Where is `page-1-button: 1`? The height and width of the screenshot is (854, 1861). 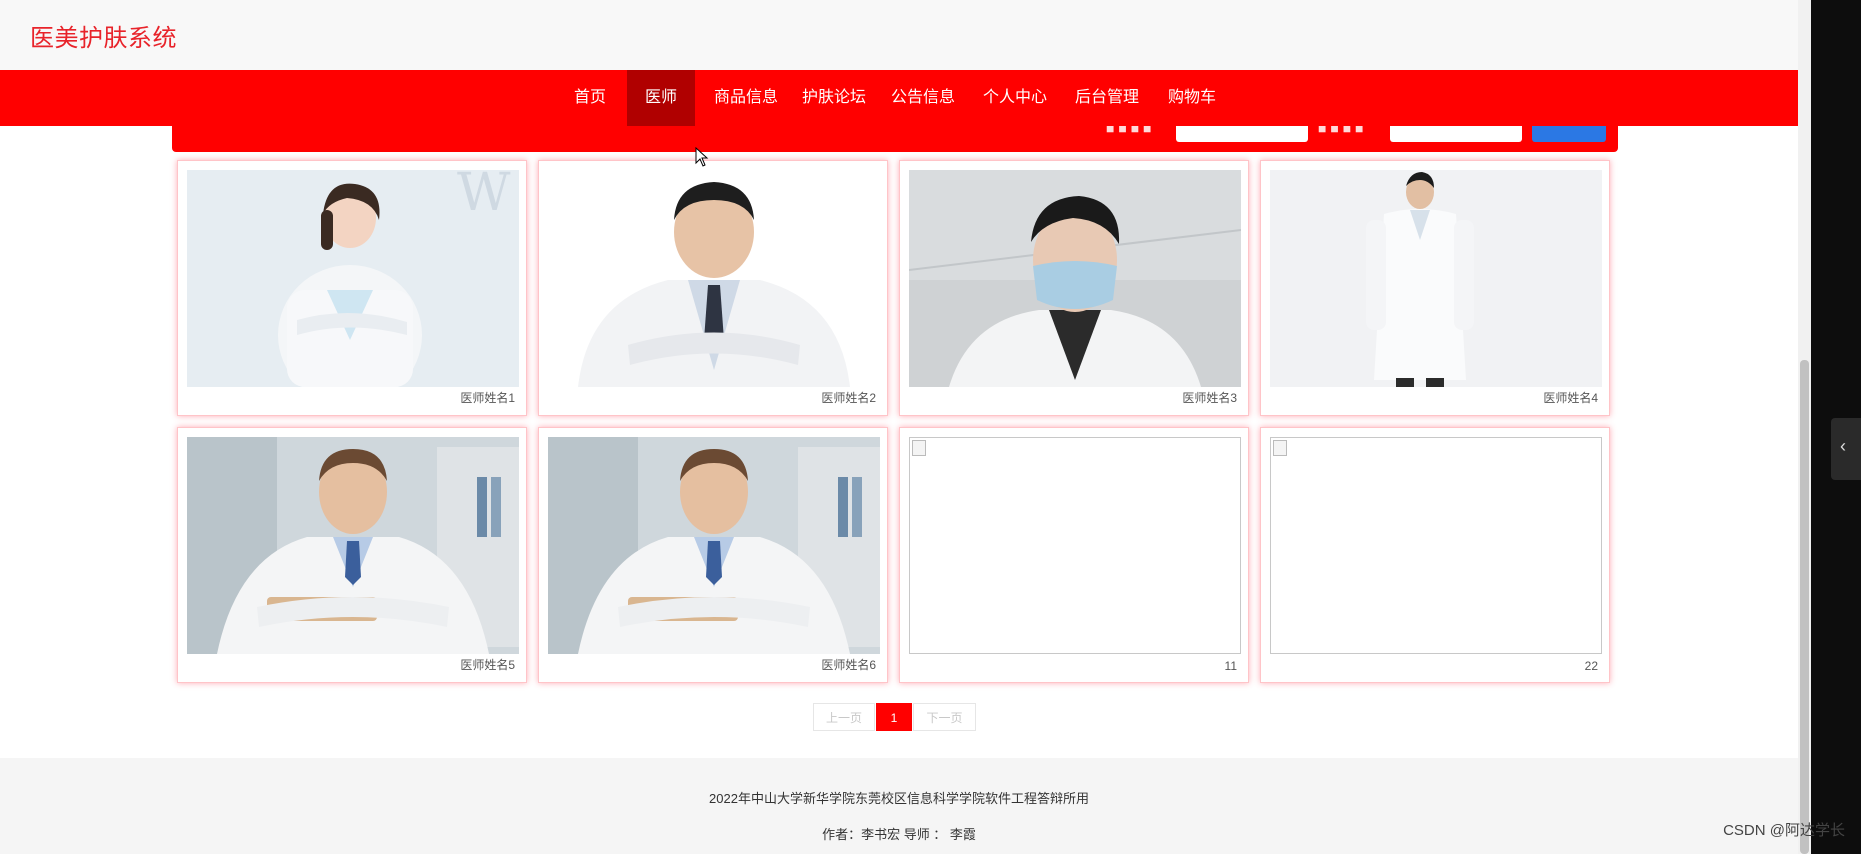
page-1-button: 1 is located at coordinates (894, 717).